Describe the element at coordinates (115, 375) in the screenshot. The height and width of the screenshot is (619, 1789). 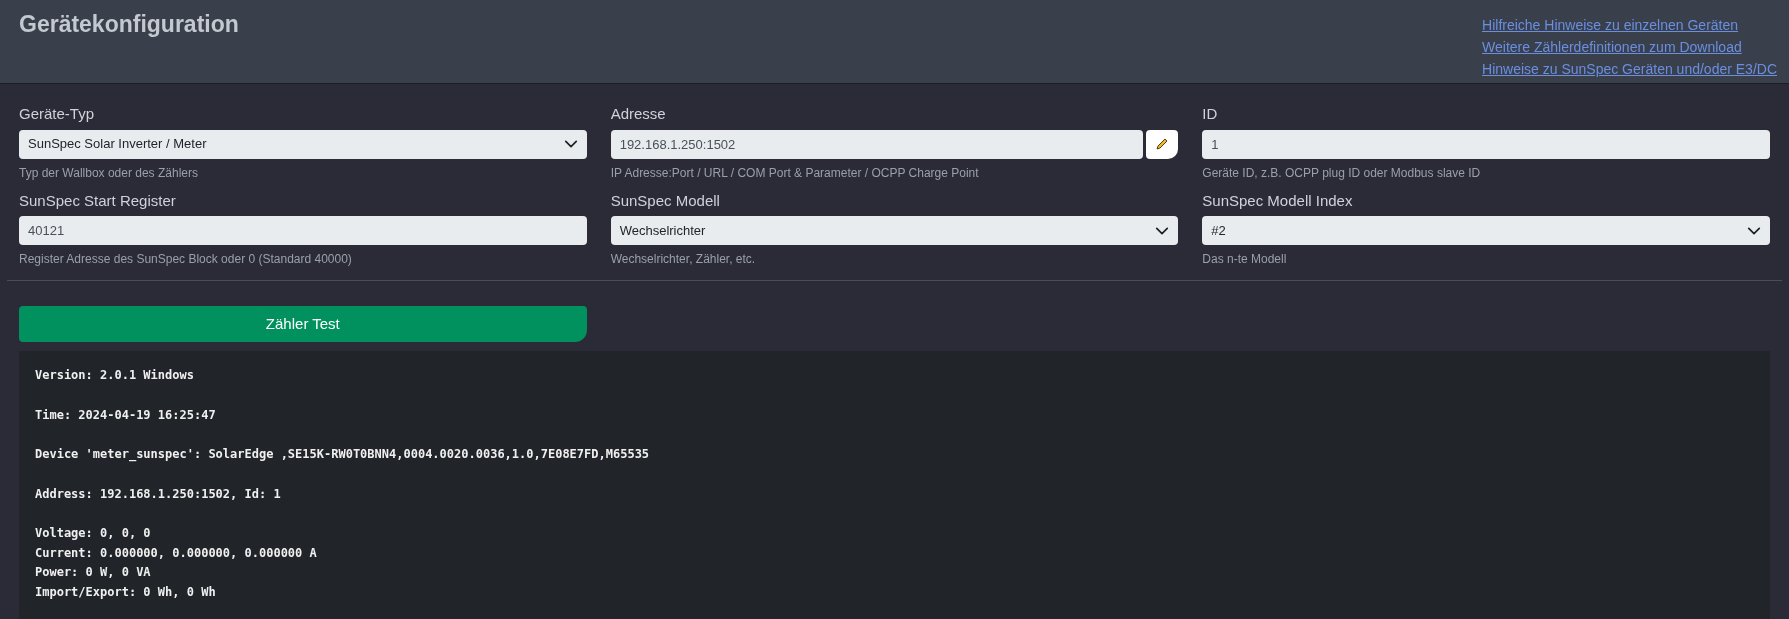
I see `output-line: Version: 2.0.1 Windows` at that location.